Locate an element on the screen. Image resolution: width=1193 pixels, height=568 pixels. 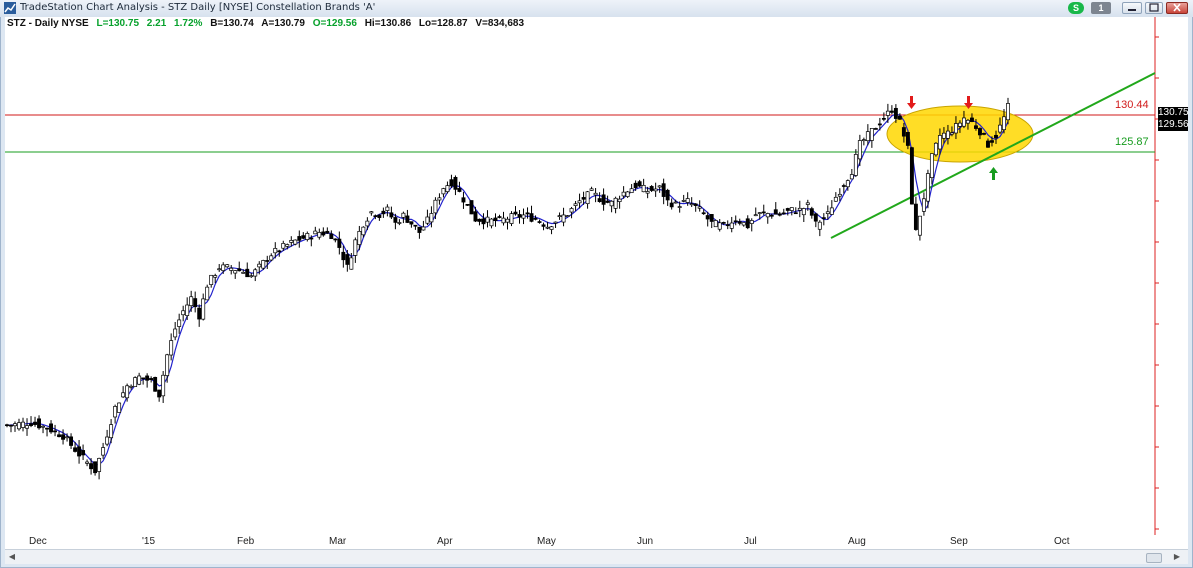
month-label-jul: Jul is located at coordinates (750, 541).